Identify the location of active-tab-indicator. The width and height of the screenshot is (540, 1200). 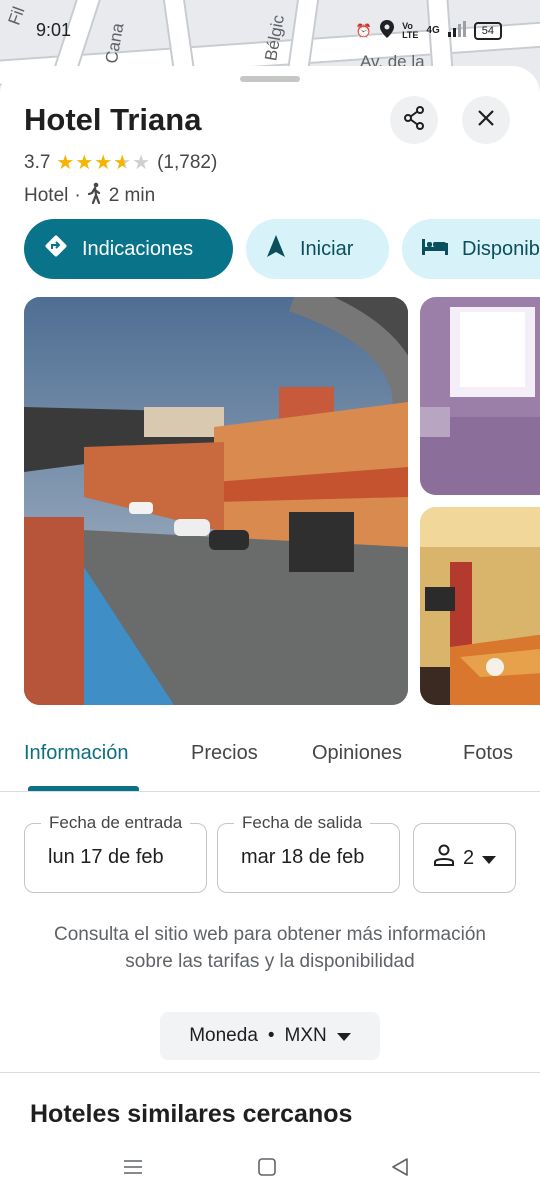
(83, 788).